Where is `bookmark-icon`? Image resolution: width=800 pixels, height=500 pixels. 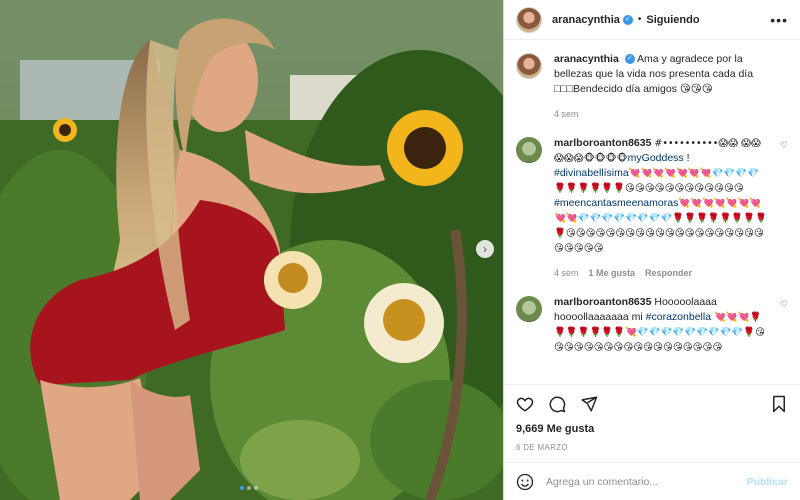
bookmark-icon is located at coordinates (779, 404).